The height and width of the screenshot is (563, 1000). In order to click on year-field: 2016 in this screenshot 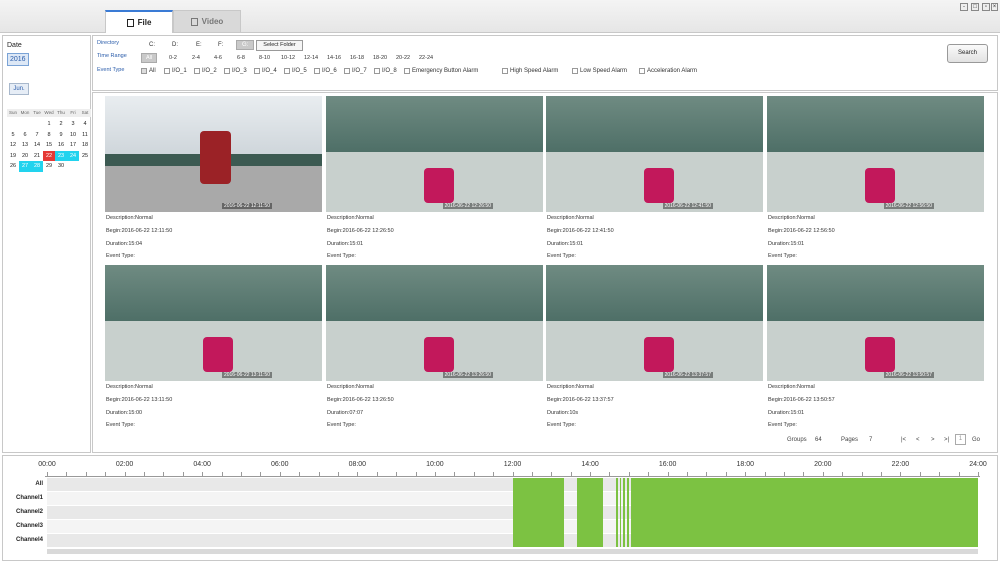, I will do `click(18, 59)`.